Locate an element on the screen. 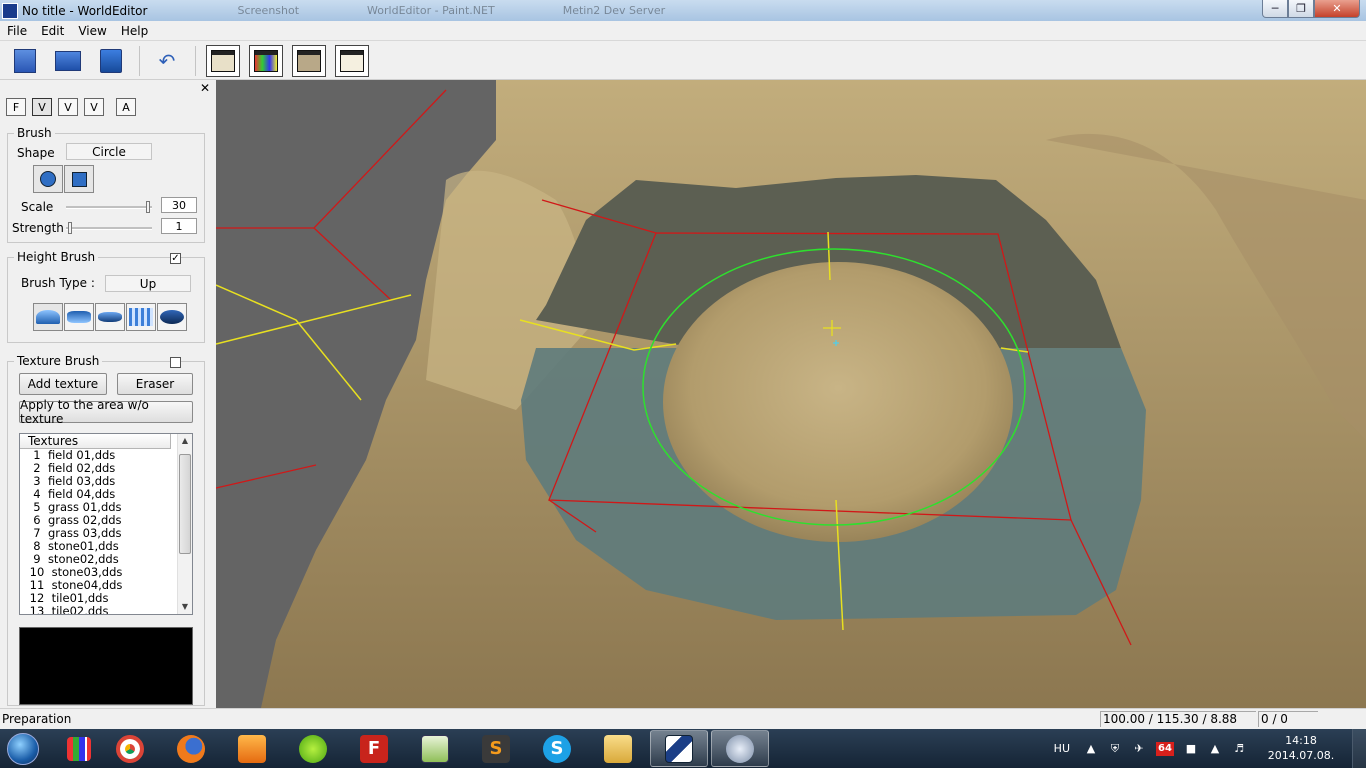 This screenshot has height=768, width=1366. tab-v3: V is located at coordinates (94, 107).